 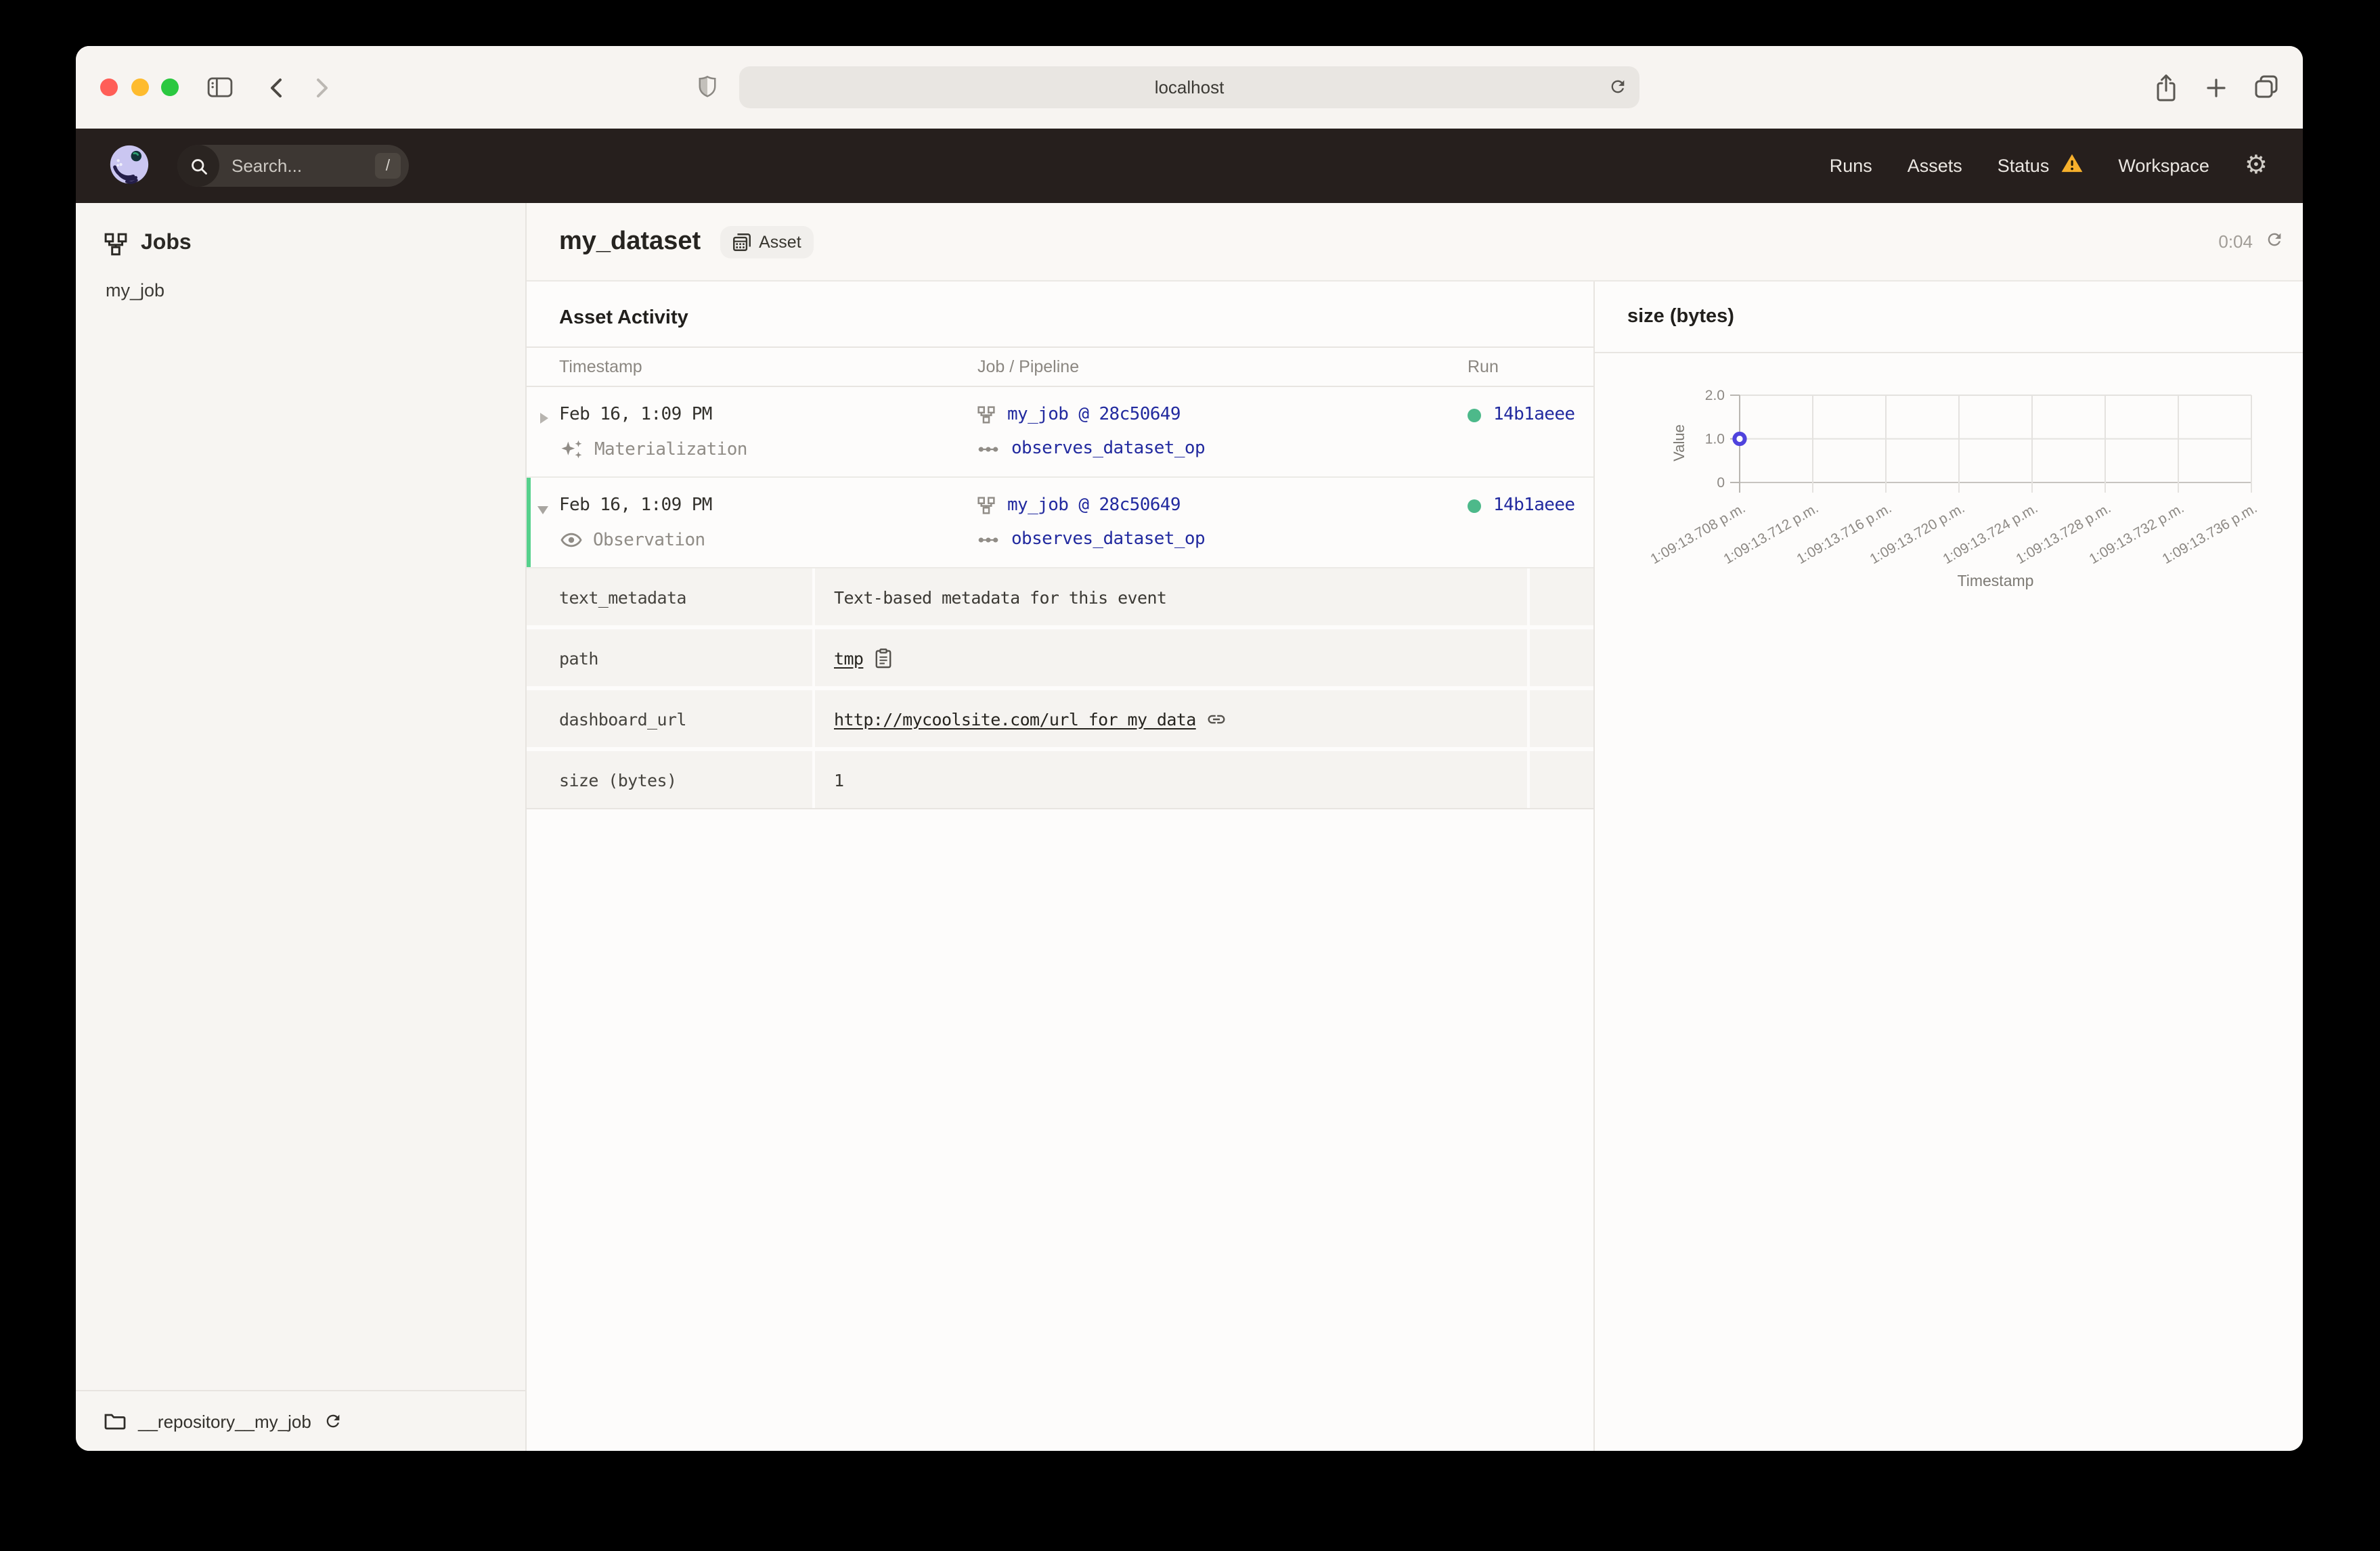 I want to click on browser-toolbar: localhost, so click(x=1189, y=87).